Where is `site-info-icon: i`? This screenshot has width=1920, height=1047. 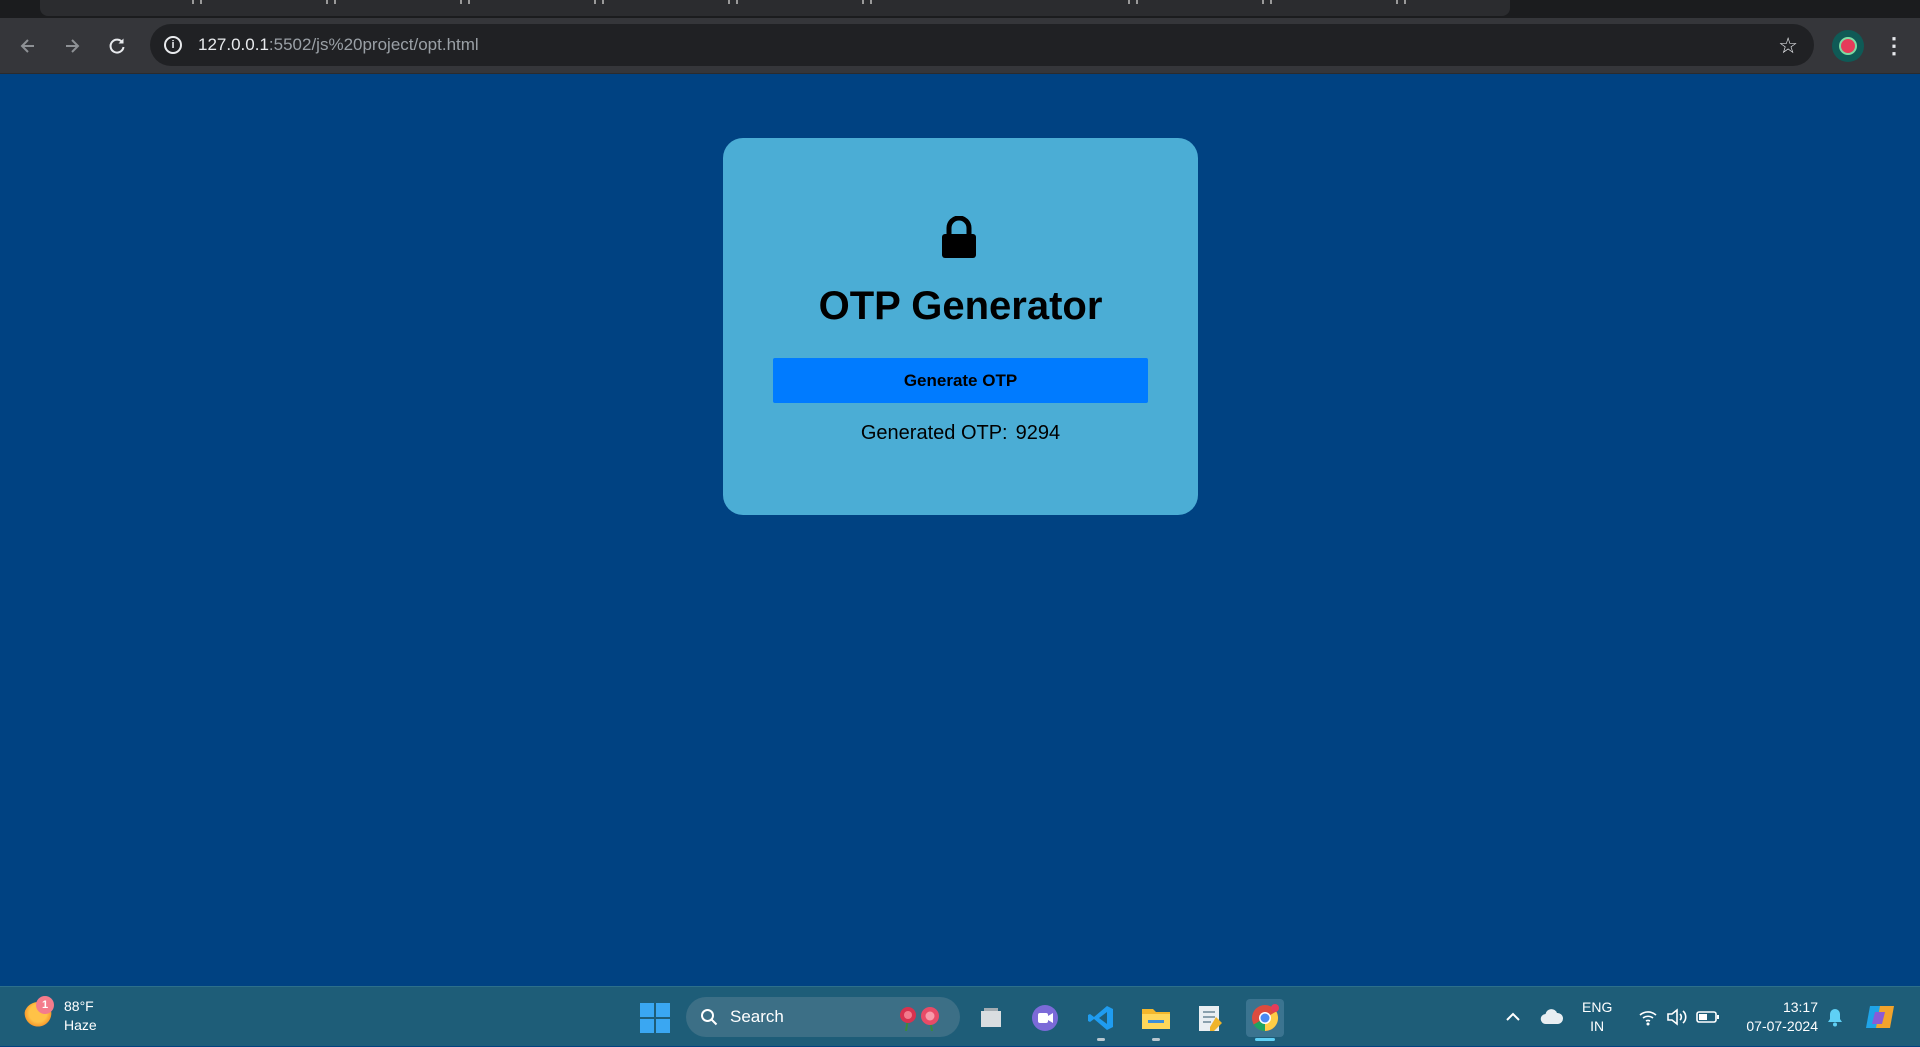
site-info-icon: i is located at coordinates (173, 45).